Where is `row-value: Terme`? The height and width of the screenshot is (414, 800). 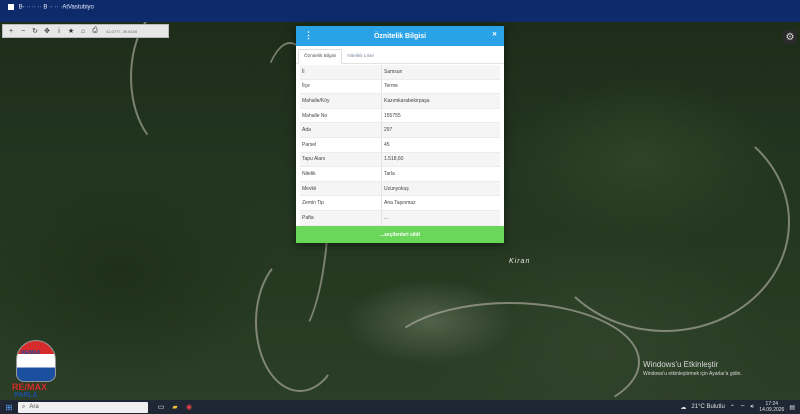
row-value: Terme is located at coordinates (391, 86).